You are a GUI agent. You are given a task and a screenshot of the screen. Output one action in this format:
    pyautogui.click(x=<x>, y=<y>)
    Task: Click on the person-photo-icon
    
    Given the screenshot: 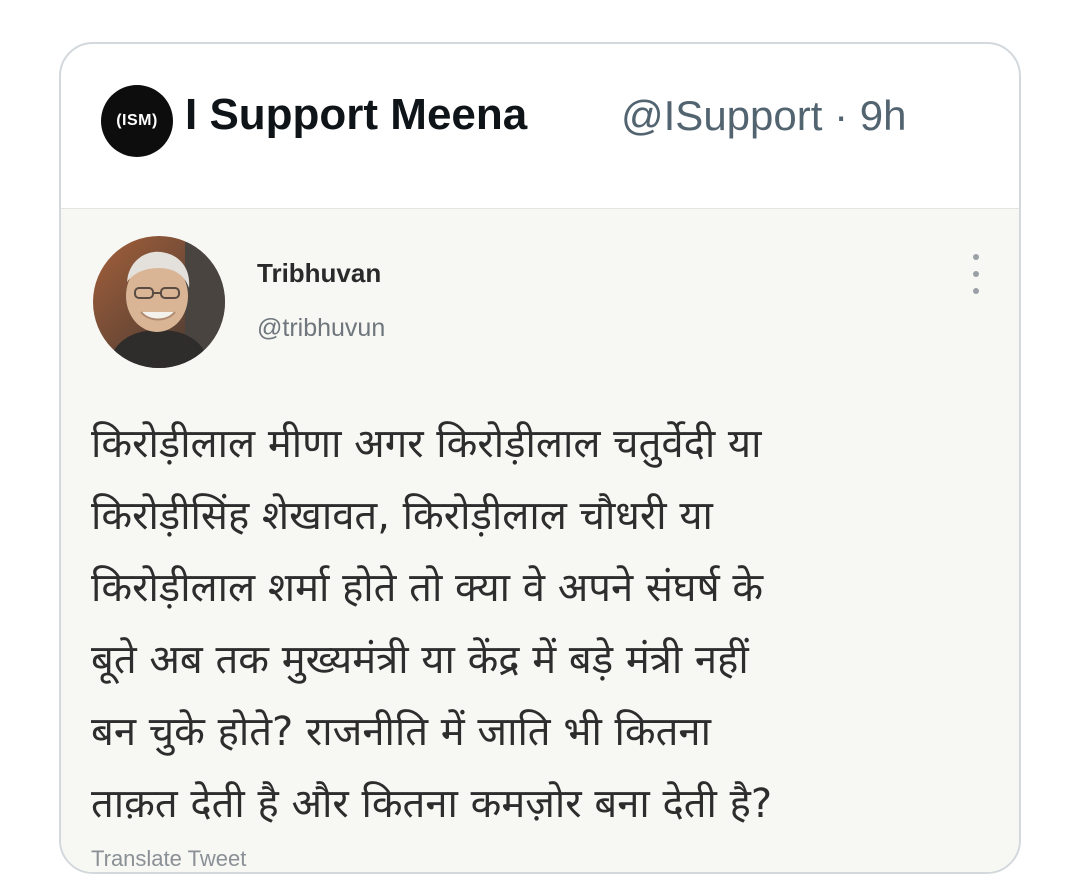 What is the action you would take?
    pyautogui.click(x=159, y=302)
    